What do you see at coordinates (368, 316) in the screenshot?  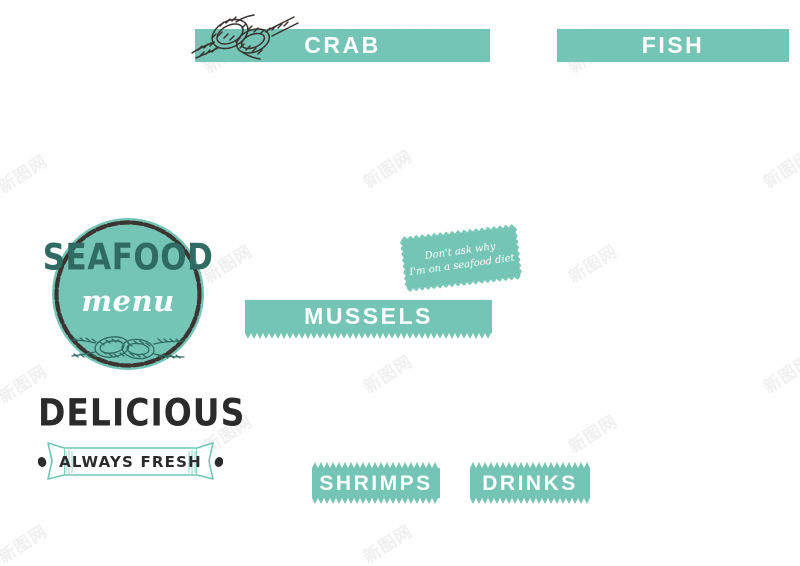 I see `banner-label: MUSSELS` at bounding box center [368, 316].